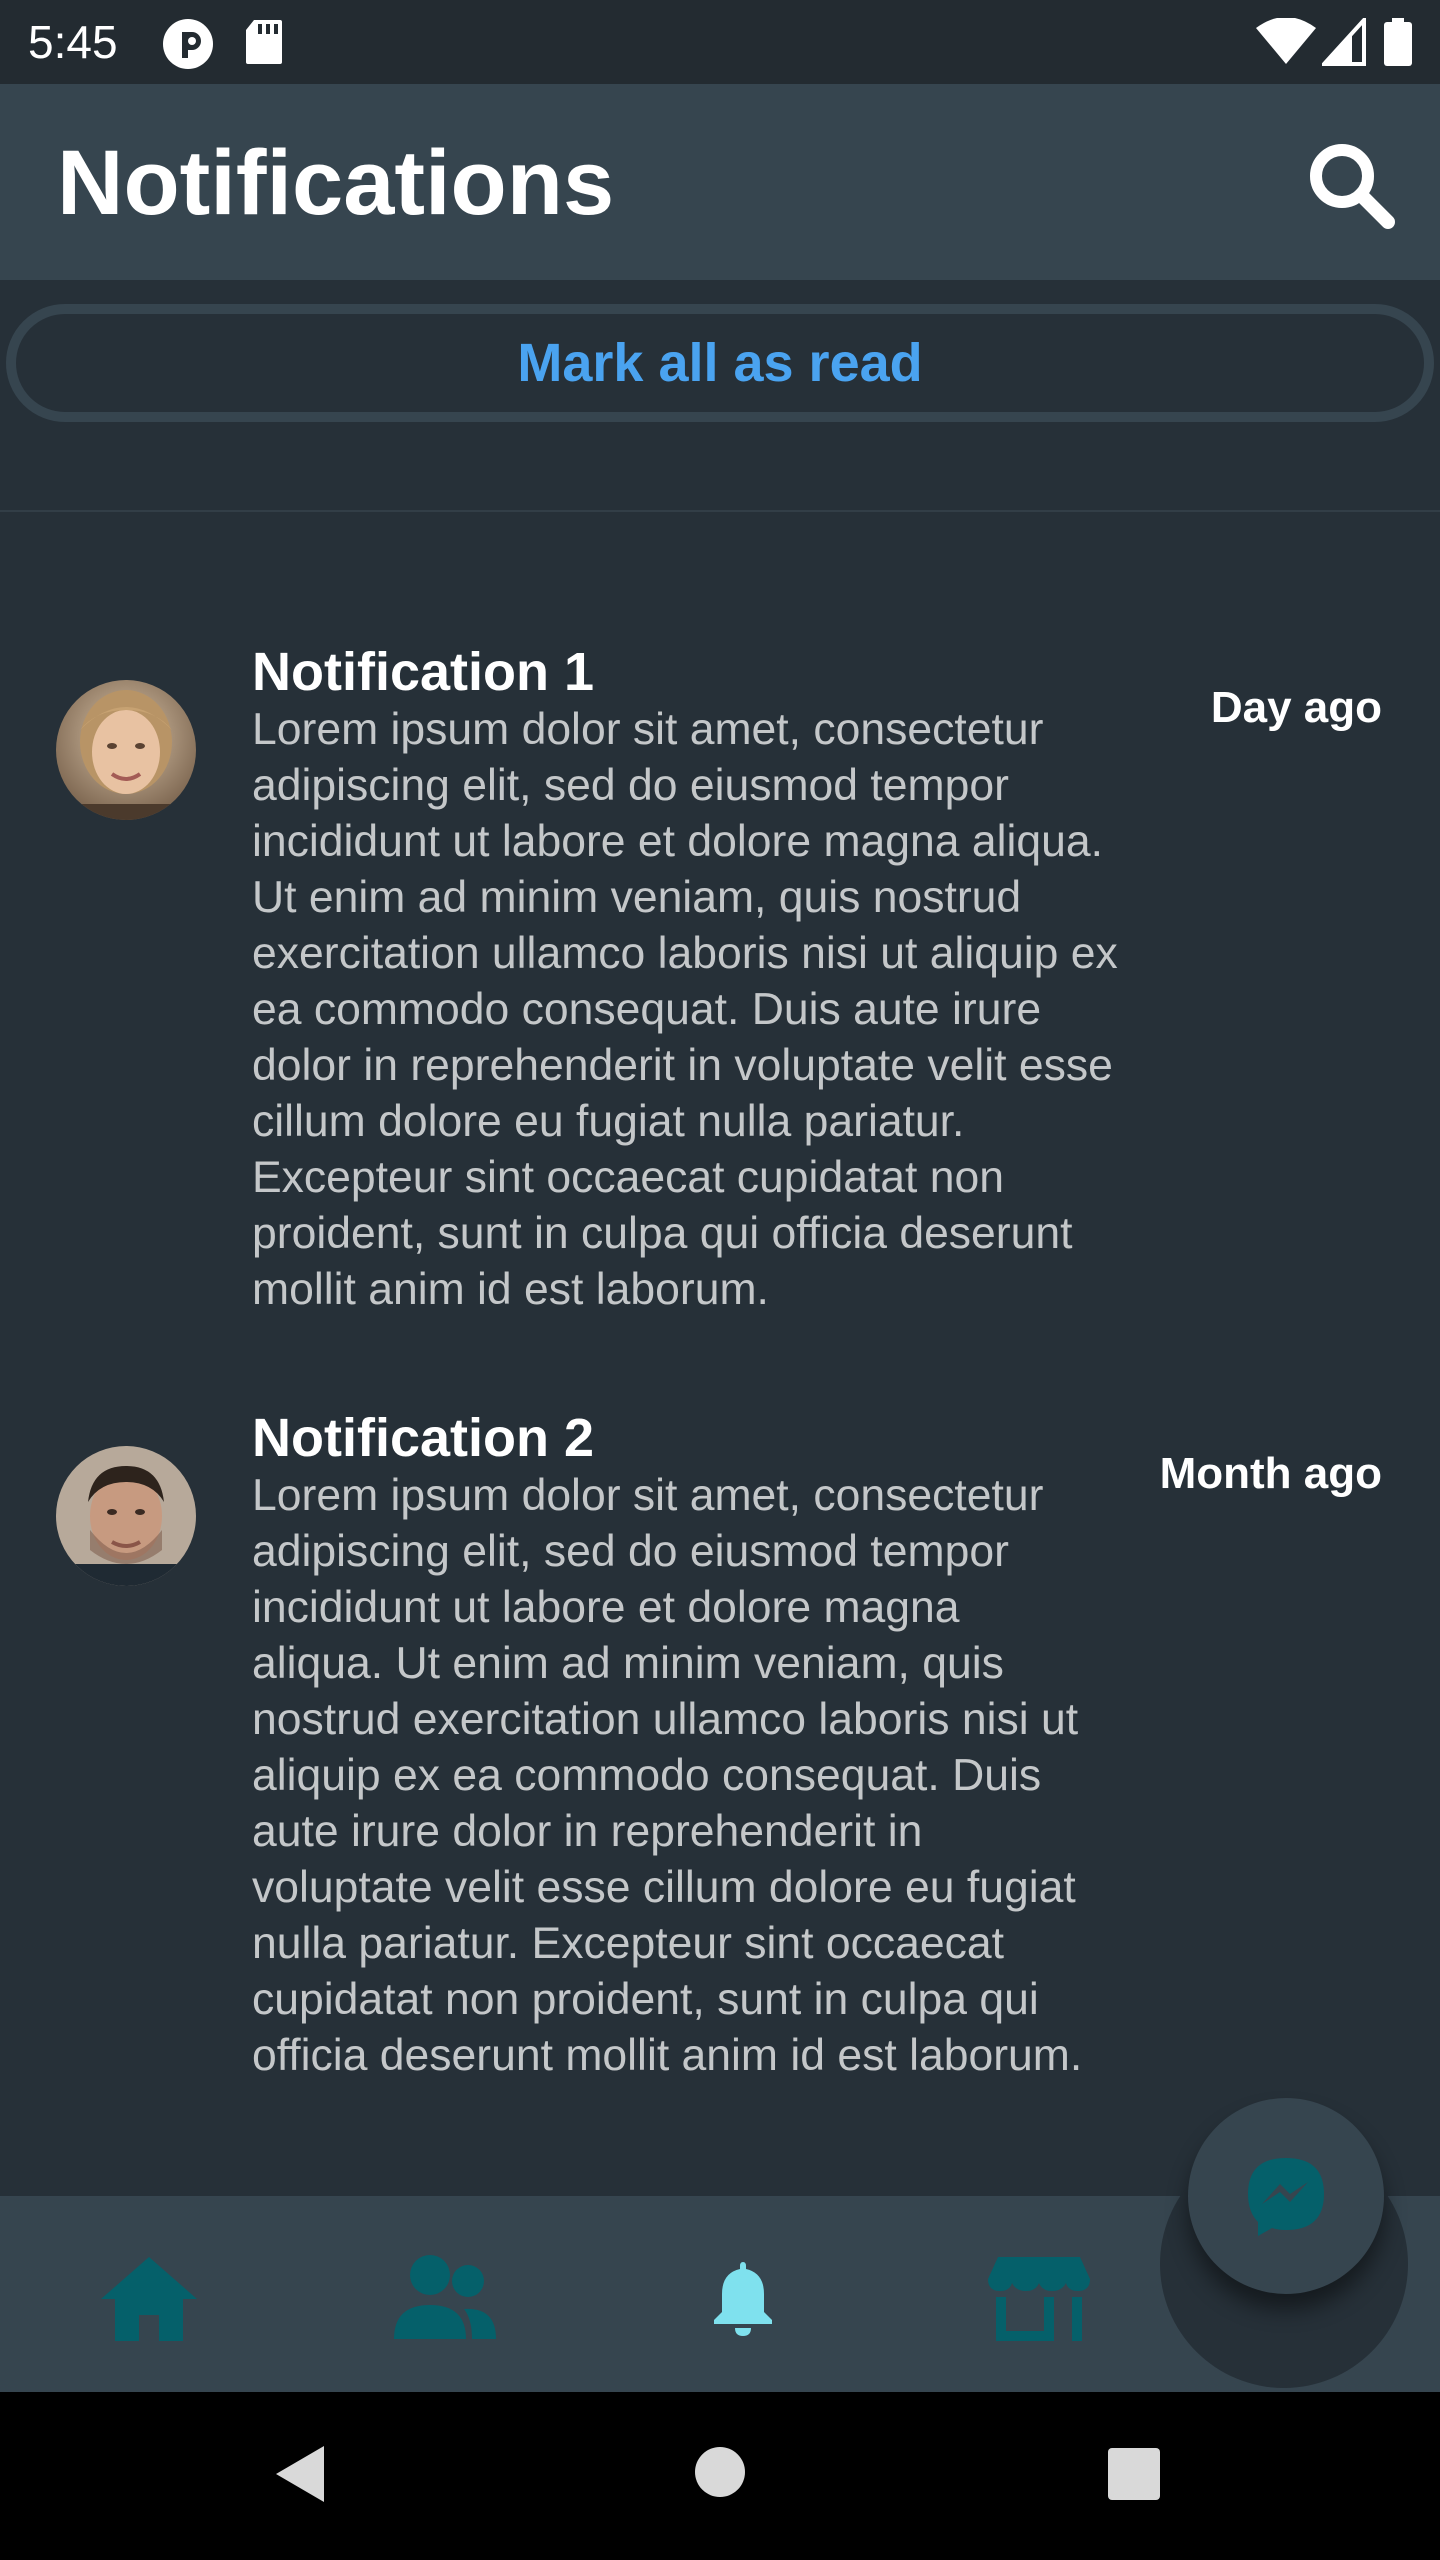 Image resolution: width=1440 pixels, height=2560 pixels. What do you see at coordinates (423, 1438) in the screenshot?
I see `notification-title: Notification 2` at bounding box center [423, 1438].